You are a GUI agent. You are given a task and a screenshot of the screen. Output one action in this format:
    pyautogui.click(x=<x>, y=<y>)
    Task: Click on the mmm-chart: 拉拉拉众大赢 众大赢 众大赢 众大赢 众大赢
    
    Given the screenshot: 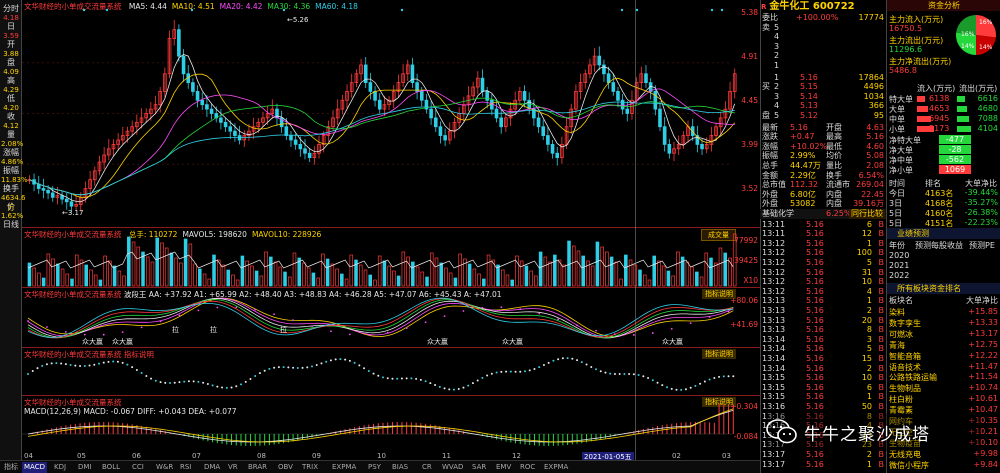 What is the action you would take?
    pyautogui.click(x=391, y=318)
    